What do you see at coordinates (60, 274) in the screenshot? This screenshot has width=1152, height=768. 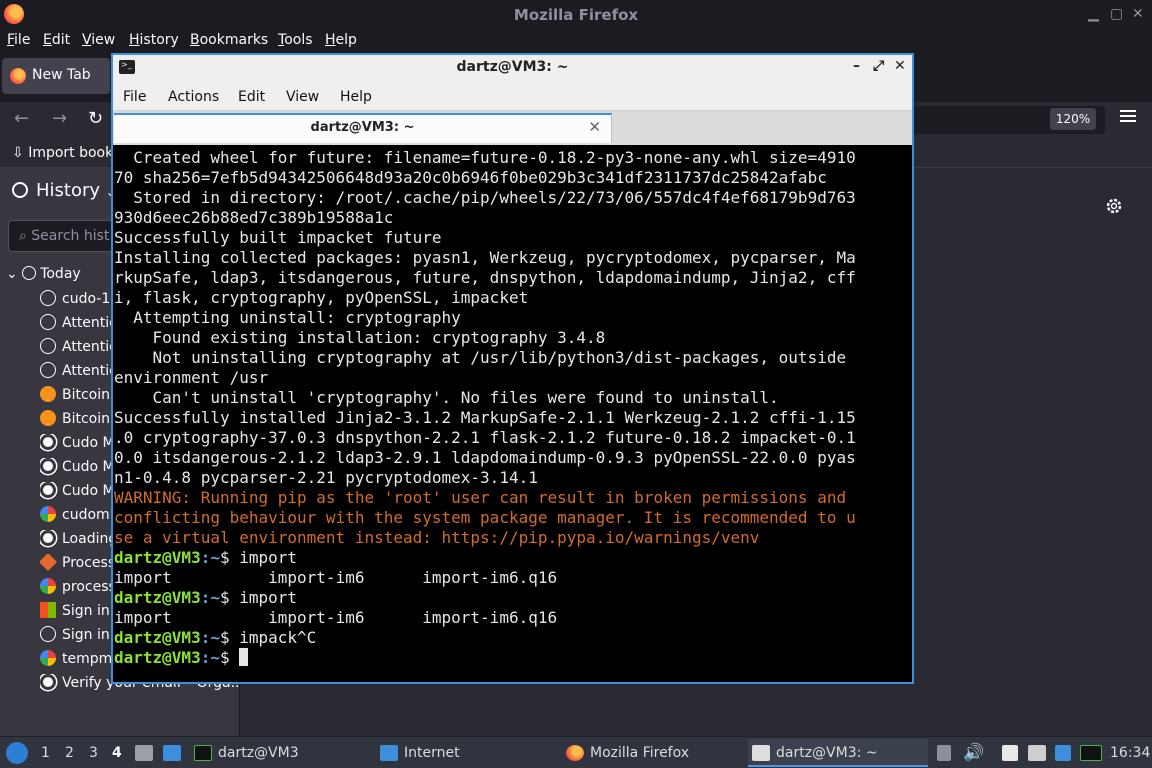 I see `group-label: Today` at bounding box center [60, 274].